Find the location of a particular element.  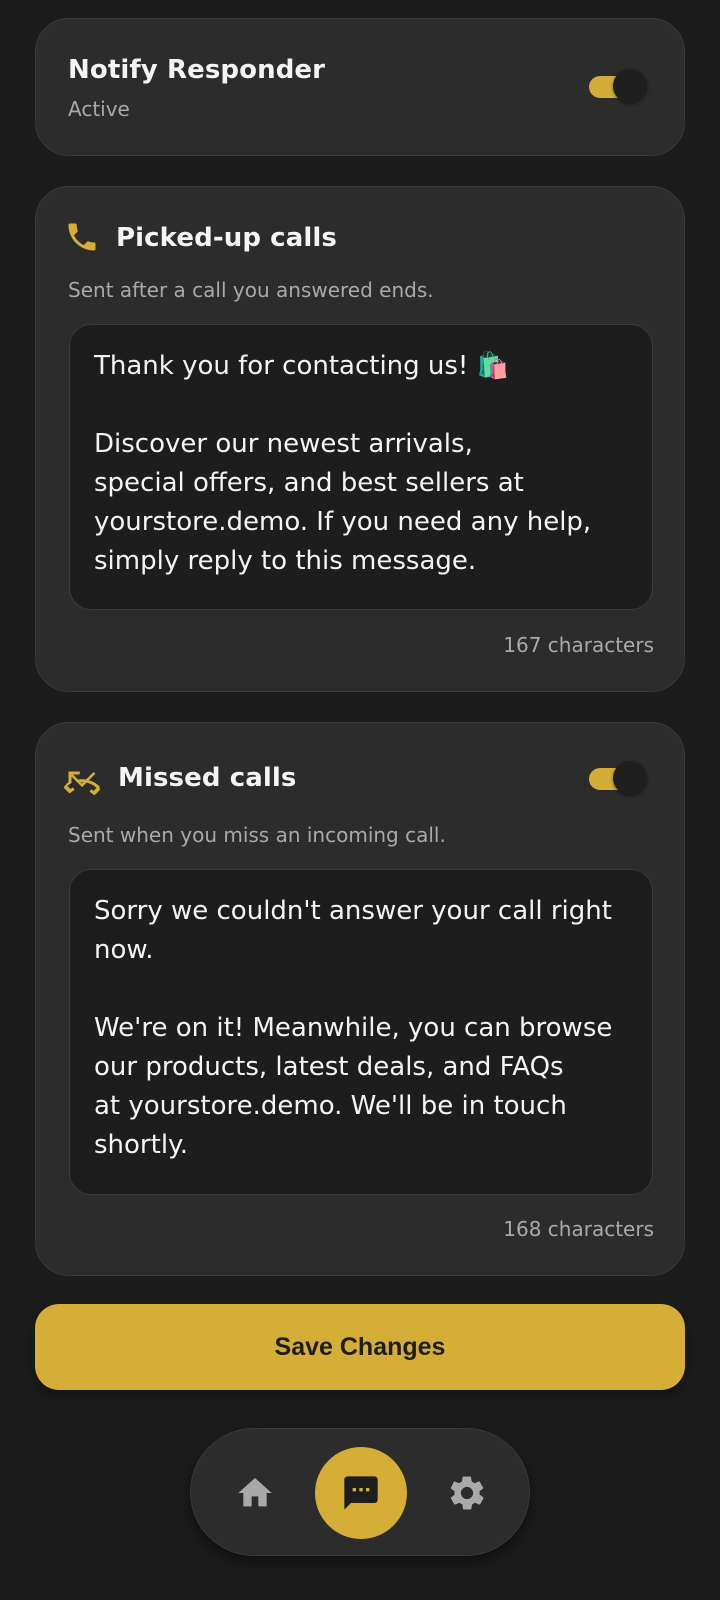

picked-up-calls-description: Sent after a call you answered ends. is located at coordinates (251, 290).